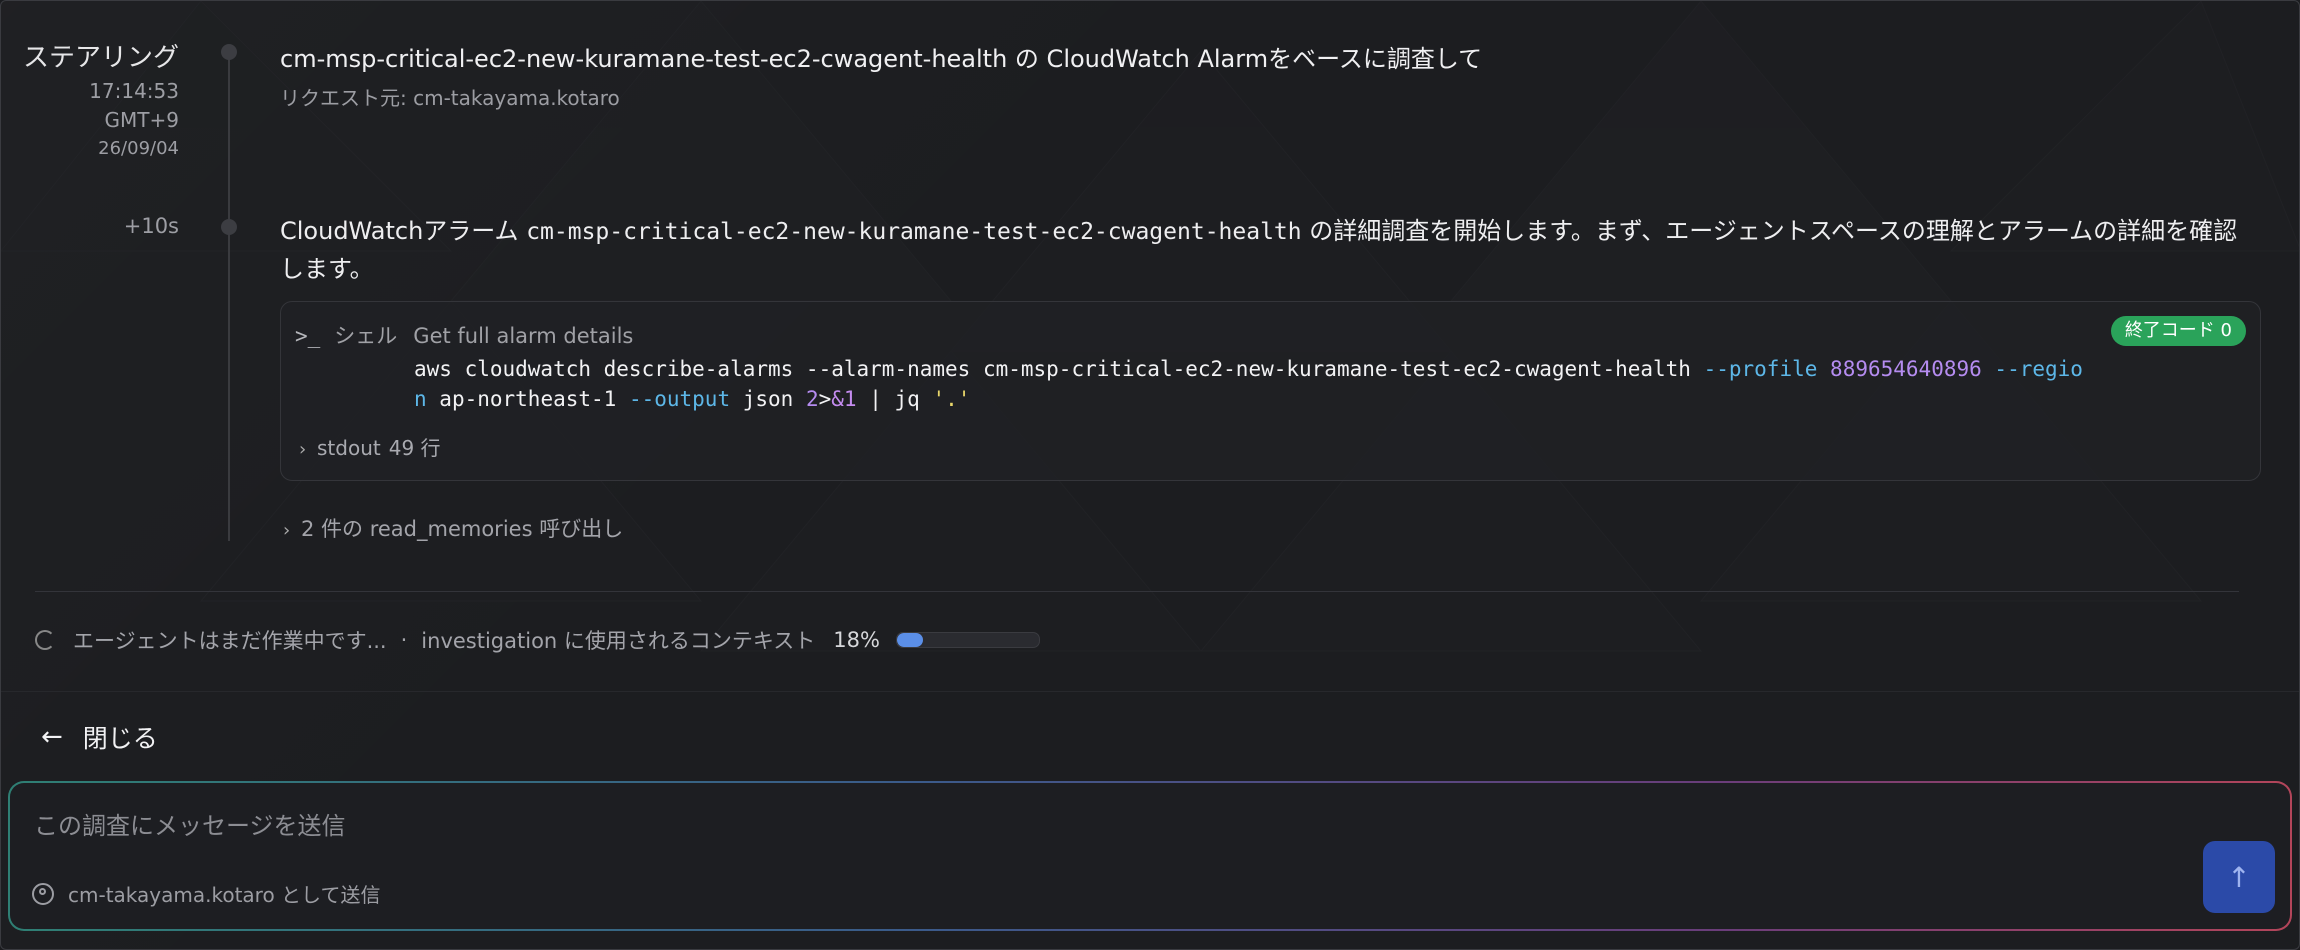 The height and width of the screenshot is (950, 2300). I want to click on event-type-label: ステアリング, so click(100, 58).